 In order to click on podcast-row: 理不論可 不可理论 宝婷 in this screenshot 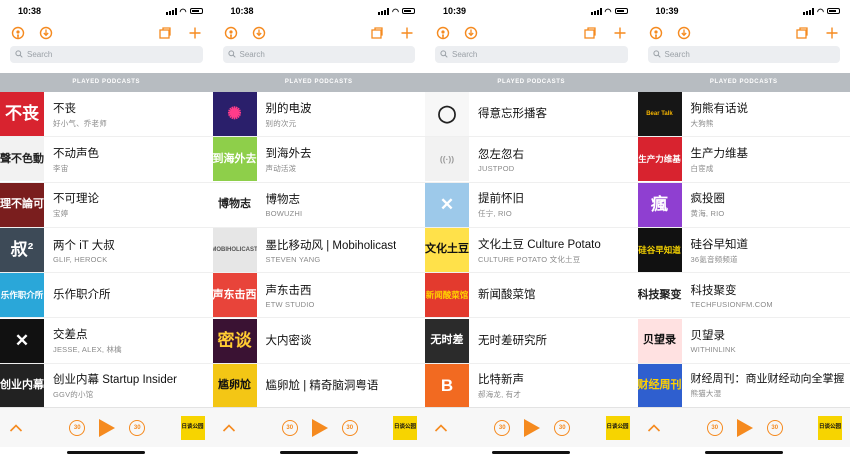, I will do `click(106, 205)`.